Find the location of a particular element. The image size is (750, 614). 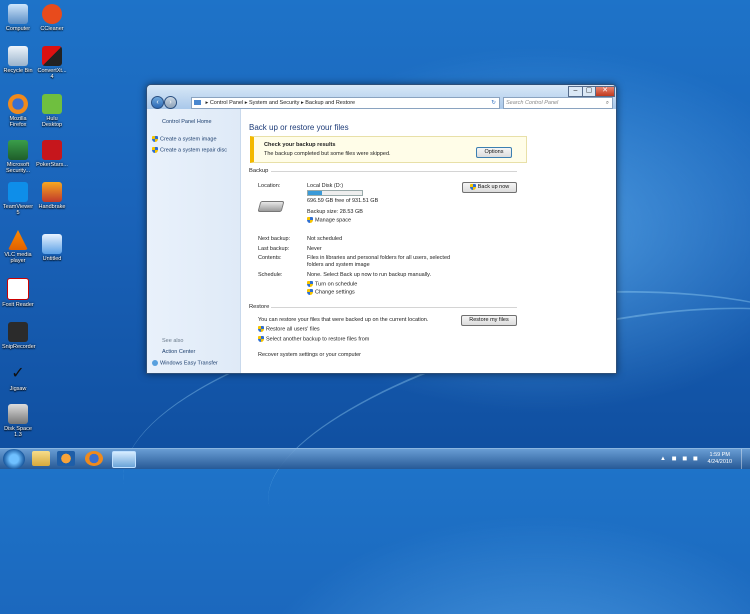

breadcrumb-system-security: System and Security is located at coordinates (274, 103).